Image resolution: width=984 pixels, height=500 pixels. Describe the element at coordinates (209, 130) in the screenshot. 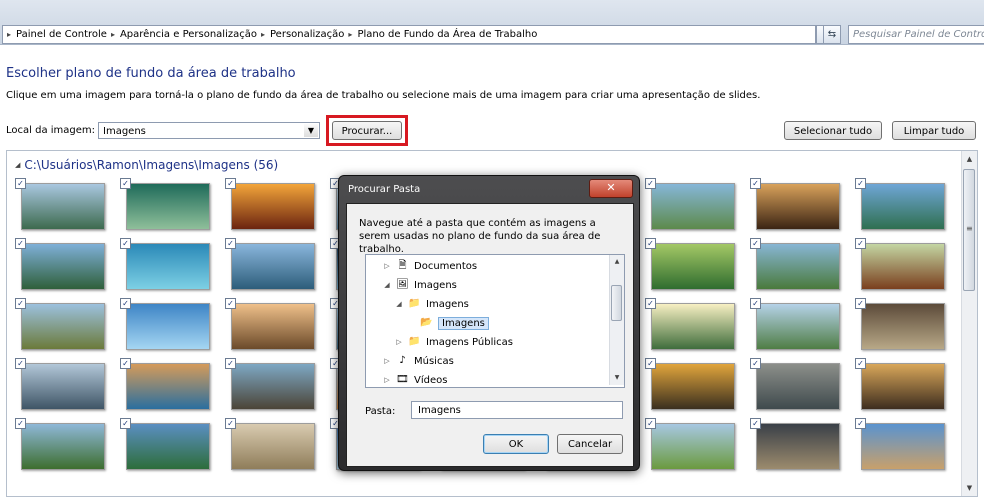

I see `picture-location-select: Imagens ▼` at that location.